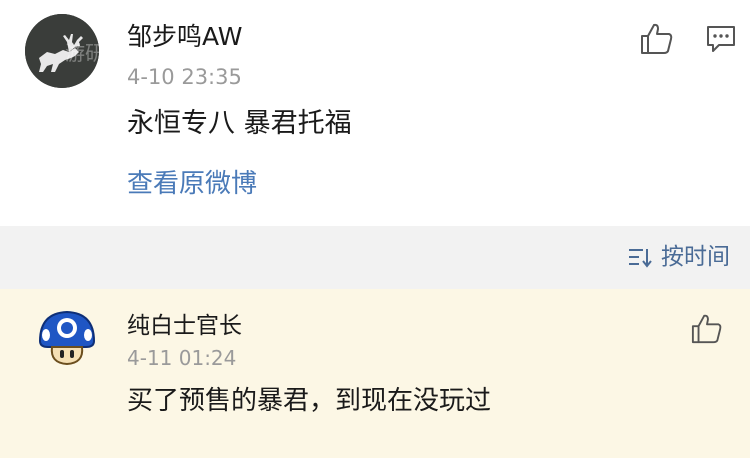 This screenshot has height=458, width=750. Describe the element at coordinates (184, 37) in the screenshot. I see `username: 邹步鸣AW` at that location.